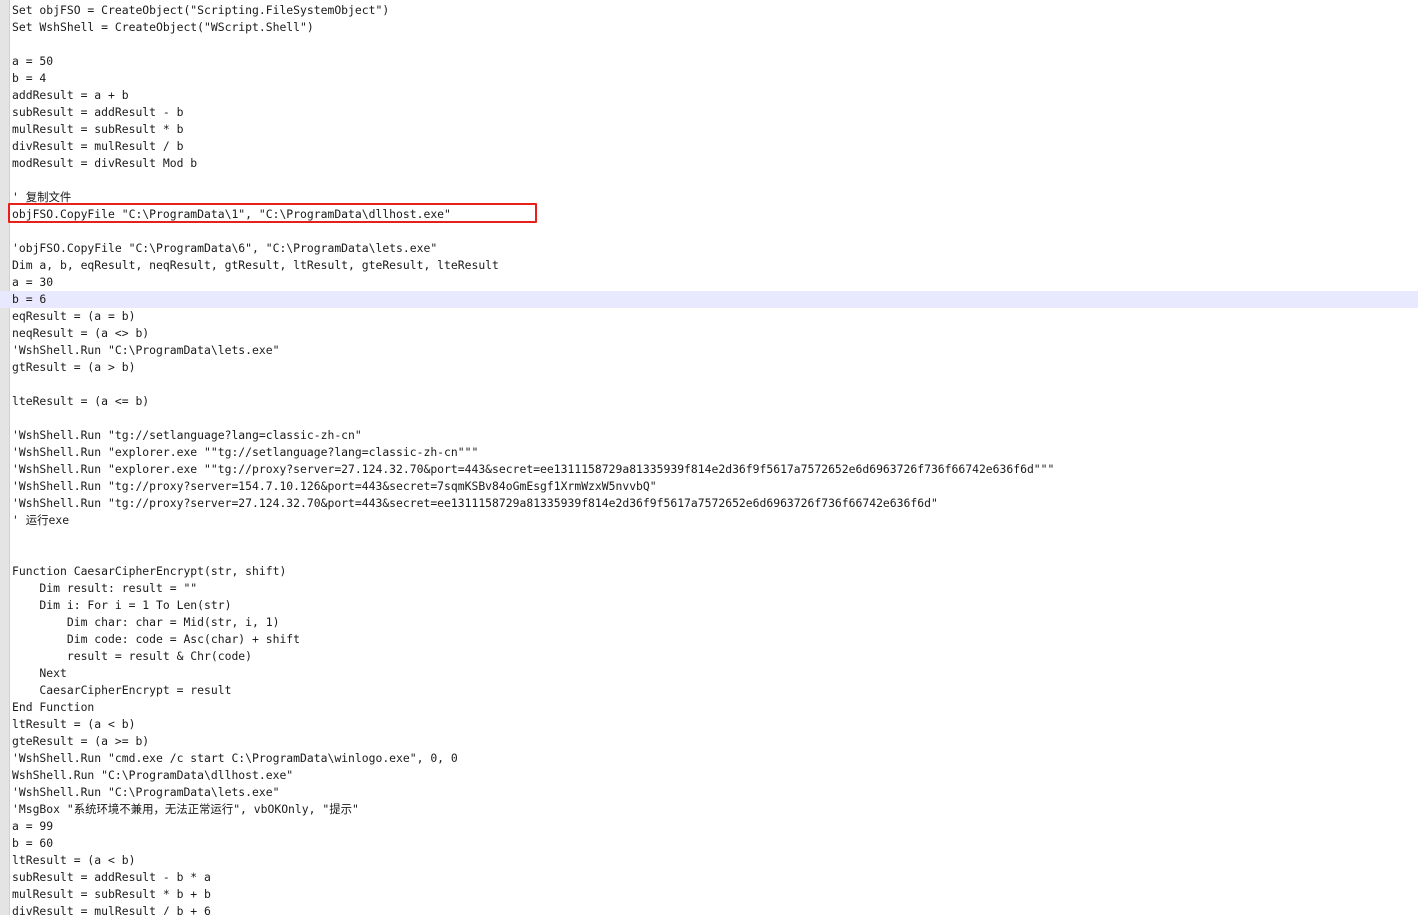 Image resolution: width=1418 pixels, height=915 pixels. I want to click on code-line: subResult = addResult - b, so click(709, 112).